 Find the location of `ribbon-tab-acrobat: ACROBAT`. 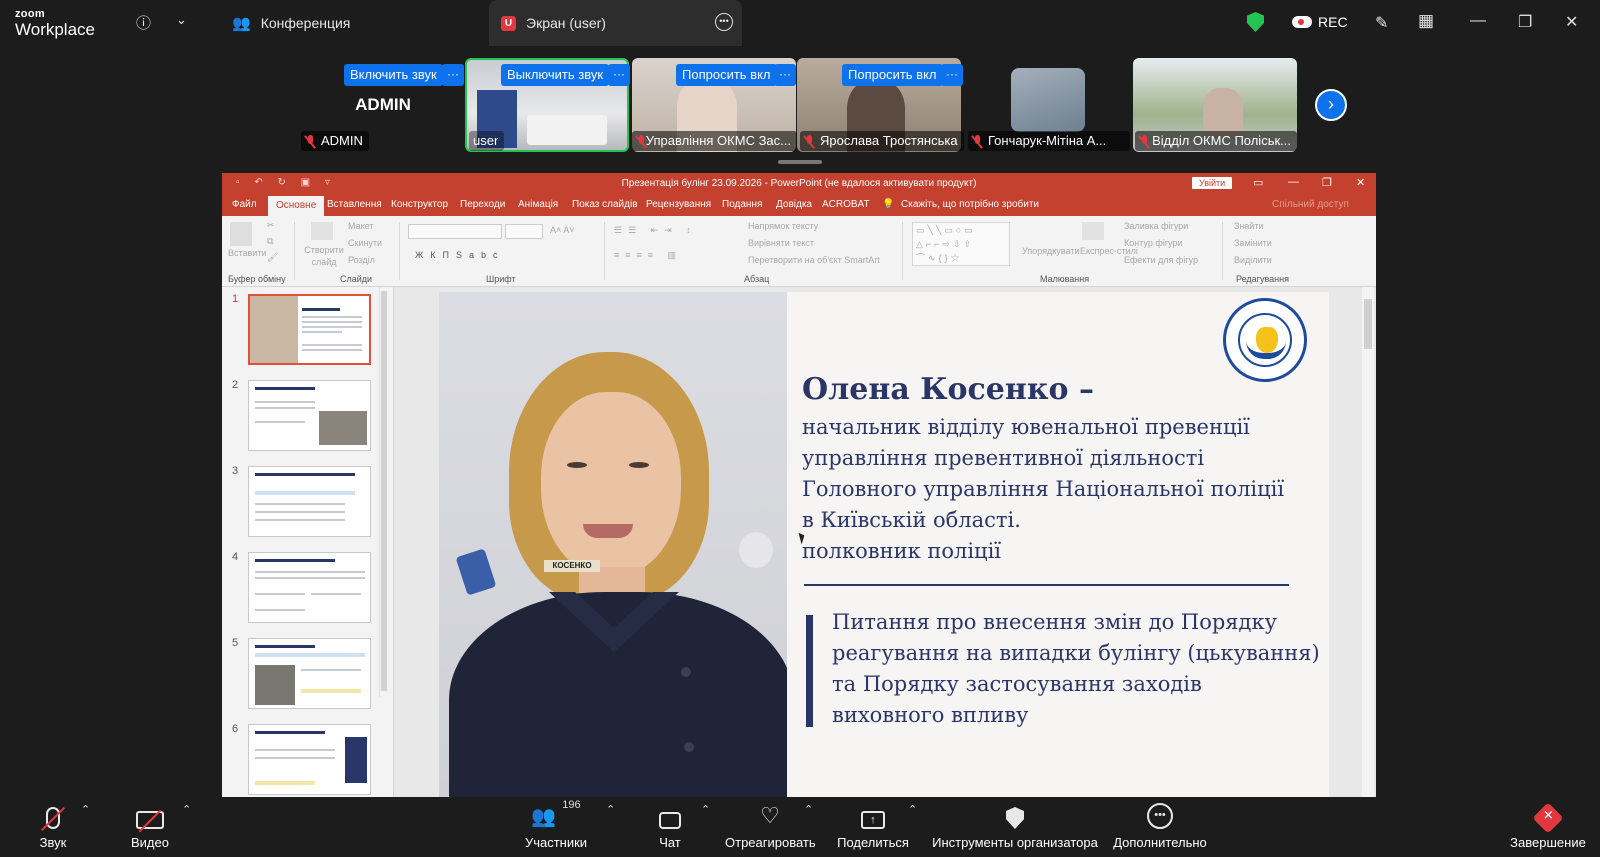

ribbon-tab-acrobat: ACROBAT is located at coordinates (846, 204).